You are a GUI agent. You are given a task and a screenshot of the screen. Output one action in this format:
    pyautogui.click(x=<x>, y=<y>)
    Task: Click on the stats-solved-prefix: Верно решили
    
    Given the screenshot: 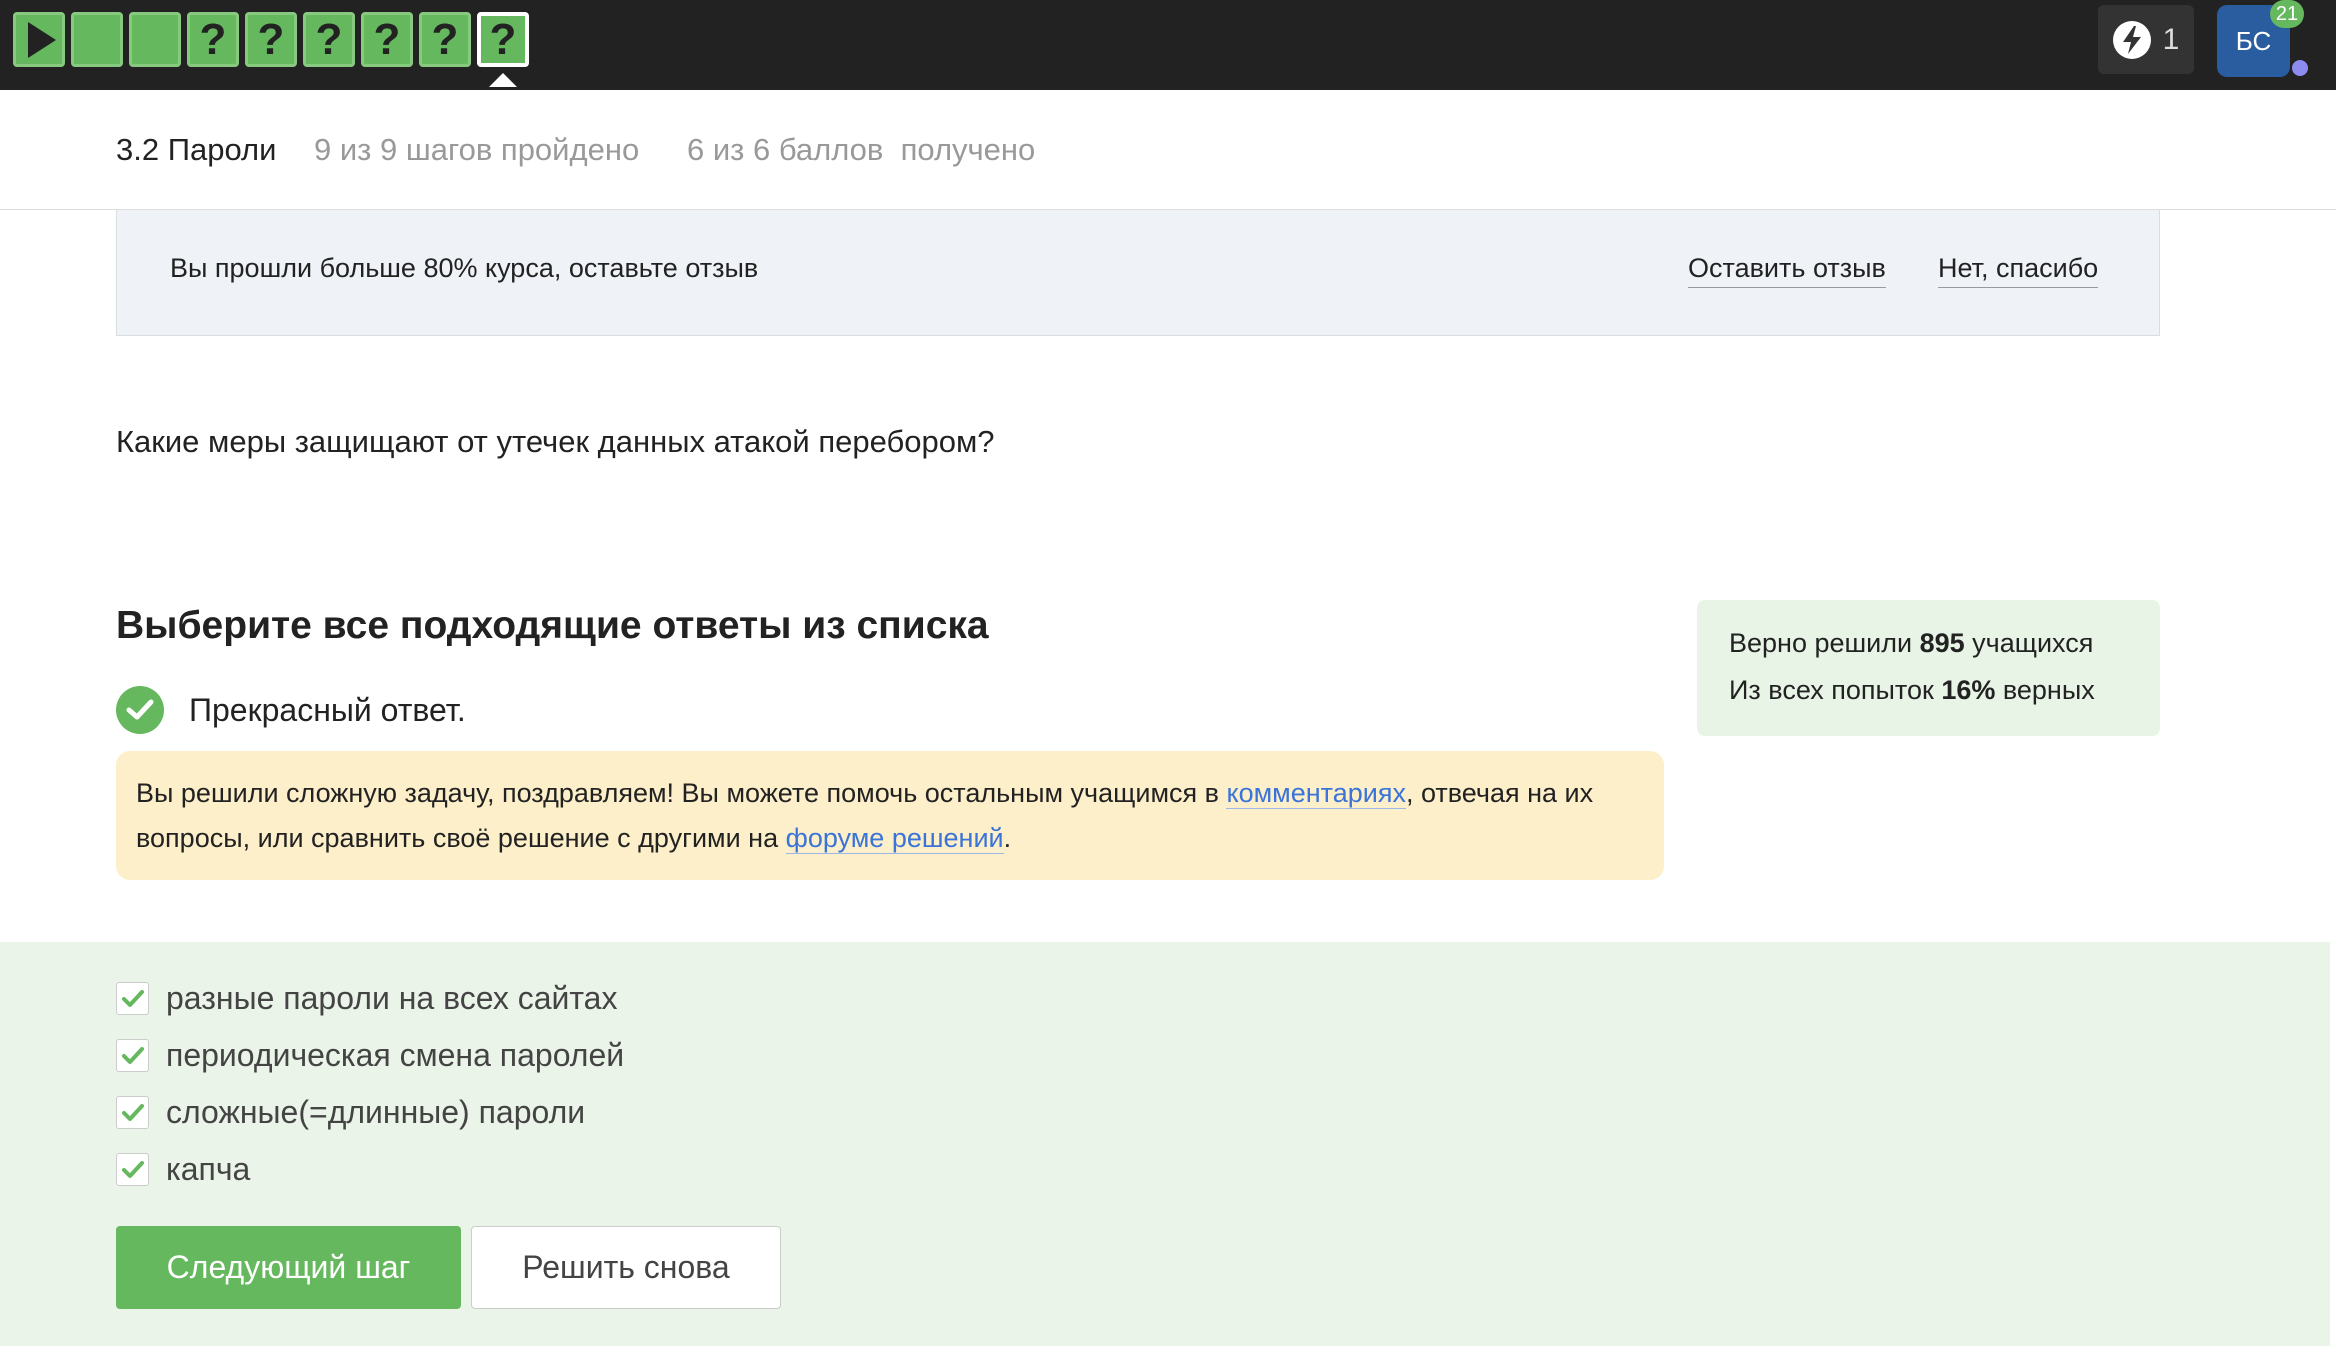 What is the action you would take?
    pyautogui.click(x=1824, y=643)
    